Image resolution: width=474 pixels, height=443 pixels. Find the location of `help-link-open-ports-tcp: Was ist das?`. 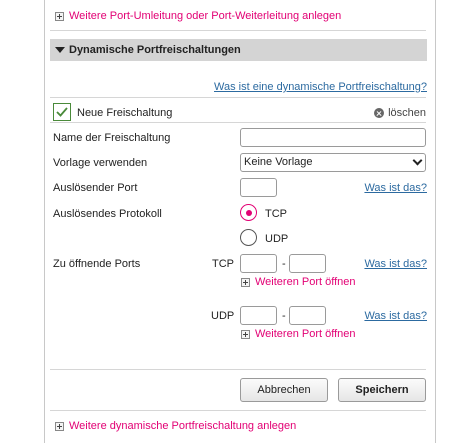

help-link-open-ports-tcp: Was ist das? is located at coordinates (395, 264).